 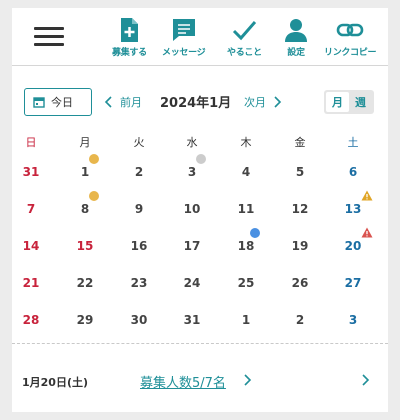 What do you see at coordinates (183, 381) in the screenshot?
I see `recruit-count-link: 募集人数5/7名` at bounding box center [183, 381].